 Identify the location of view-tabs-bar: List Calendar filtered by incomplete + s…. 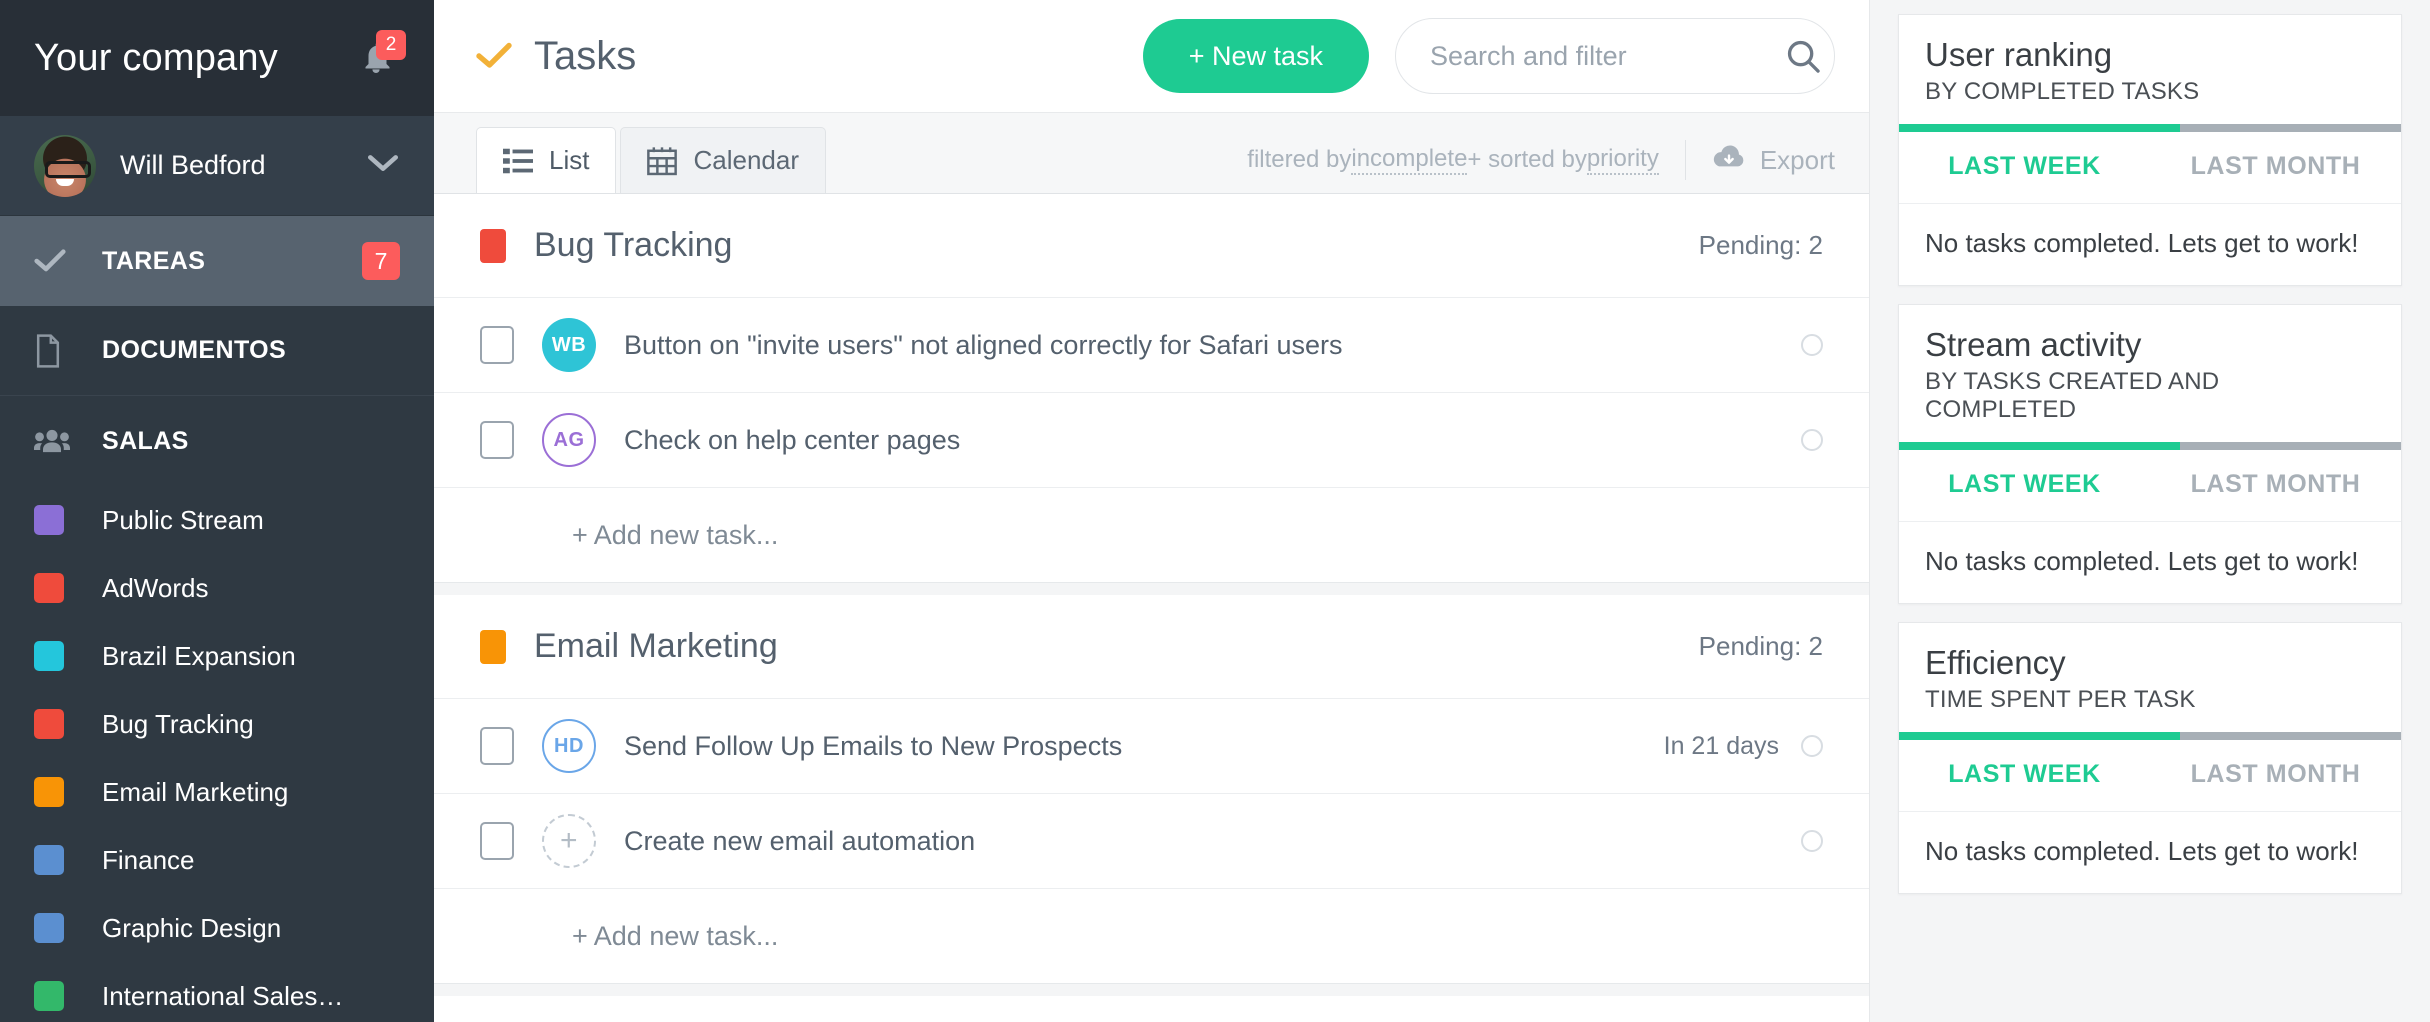
(1151, 153).